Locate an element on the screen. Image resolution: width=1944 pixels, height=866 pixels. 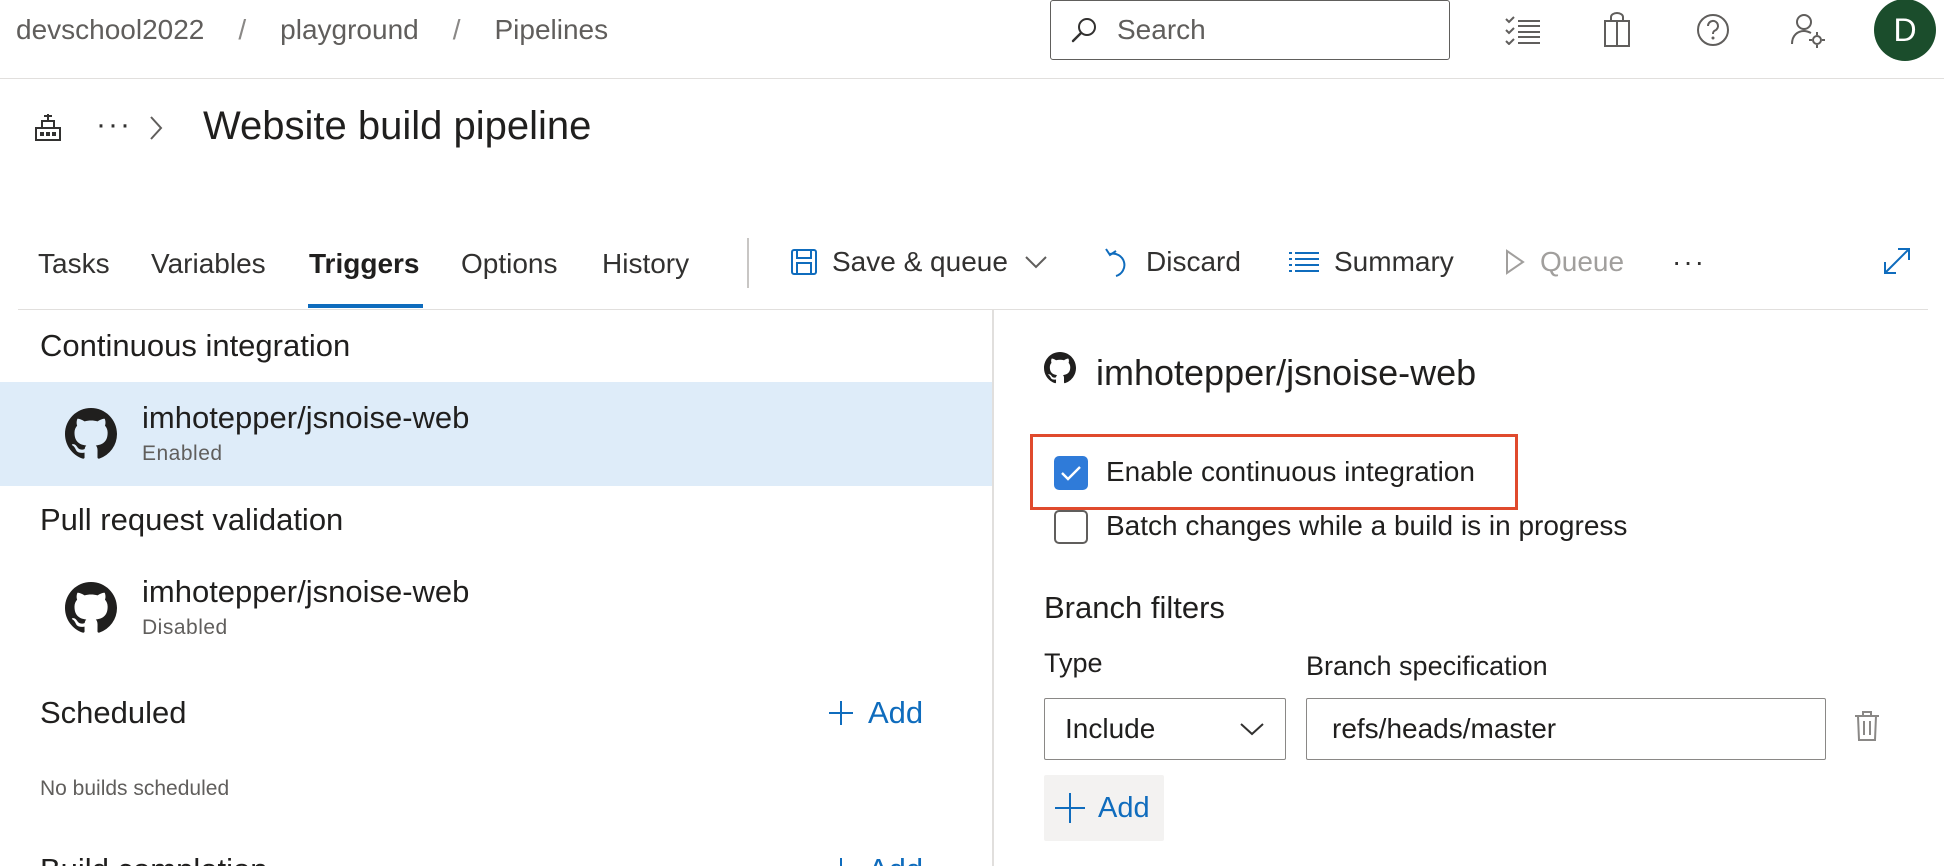
queue-label: Queue is located at coordinates (1582, 261).